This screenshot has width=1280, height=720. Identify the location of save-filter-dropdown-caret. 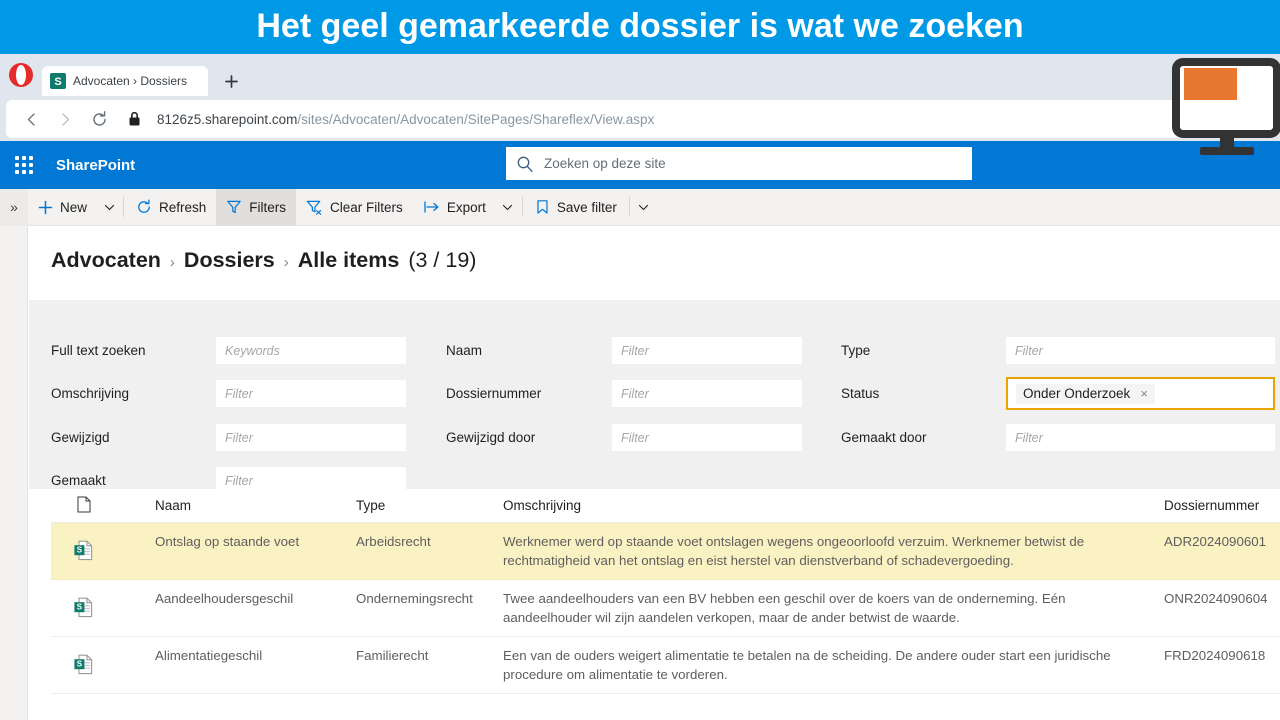
(644, 207).